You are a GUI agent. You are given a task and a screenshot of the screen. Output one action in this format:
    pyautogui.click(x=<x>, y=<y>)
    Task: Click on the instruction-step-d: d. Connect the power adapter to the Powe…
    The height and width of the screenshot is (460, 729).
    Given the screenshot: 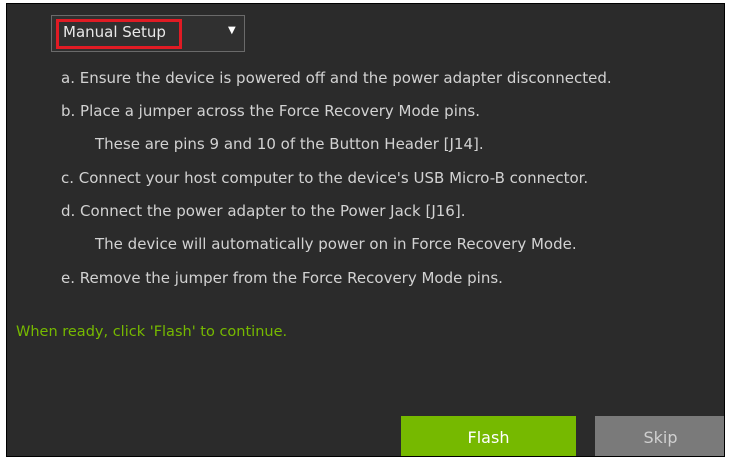 What is the action you would take?
    pyautogui.click(x=263, y=211)
    